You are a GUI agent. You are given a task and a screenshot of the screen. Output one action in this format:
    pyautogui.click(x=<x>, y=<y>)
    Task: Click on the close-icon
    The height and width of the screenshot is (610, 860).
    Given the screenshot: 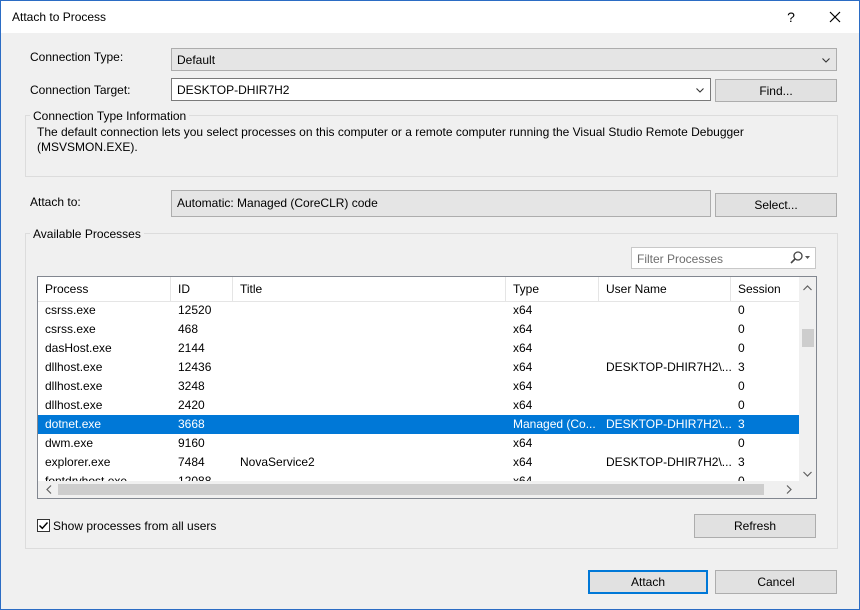 What is the action you would take?
    pyautogui.click(x=835, y=17)
    